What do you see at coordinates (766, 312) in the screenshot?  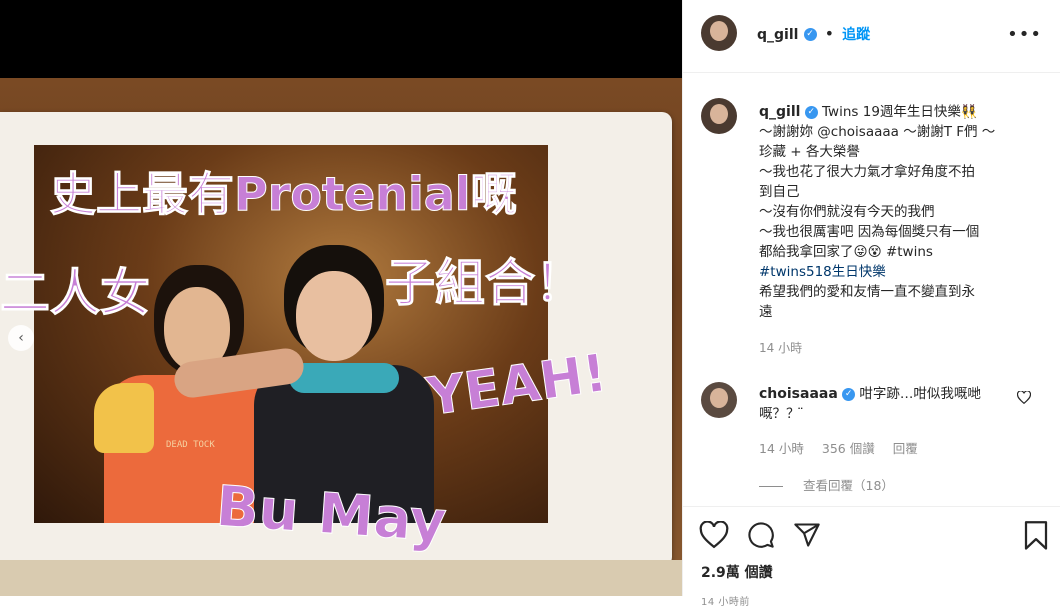 I see `caption-line: 遠` at bounding box center [766, 312].